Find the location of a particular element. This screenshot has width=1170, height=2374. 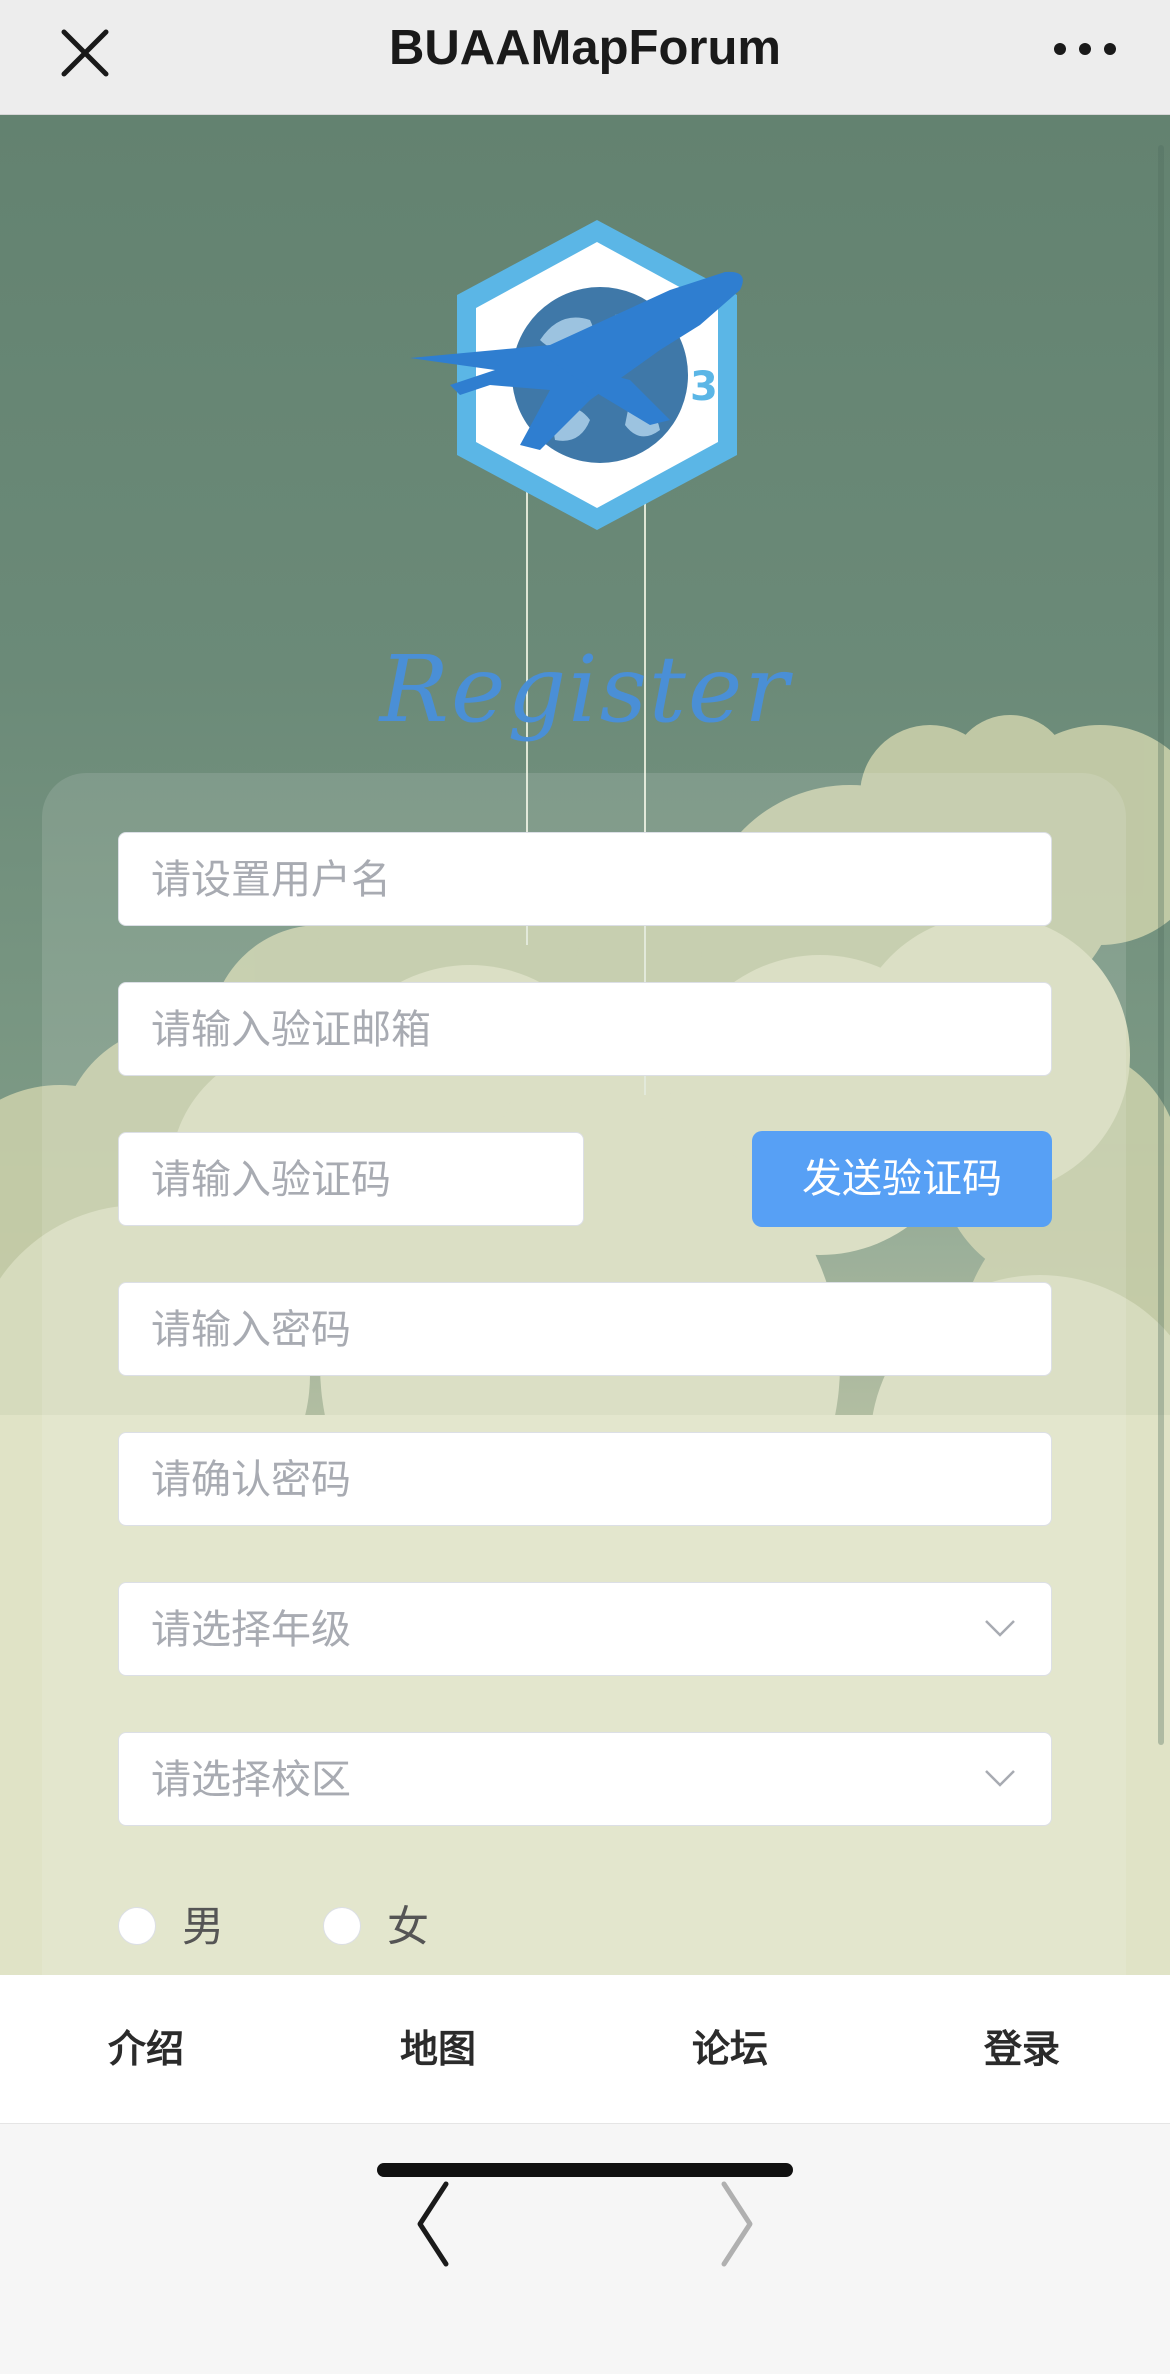

plane-globe-hexagon-logo: 3 is located at coordinates (600, 390).